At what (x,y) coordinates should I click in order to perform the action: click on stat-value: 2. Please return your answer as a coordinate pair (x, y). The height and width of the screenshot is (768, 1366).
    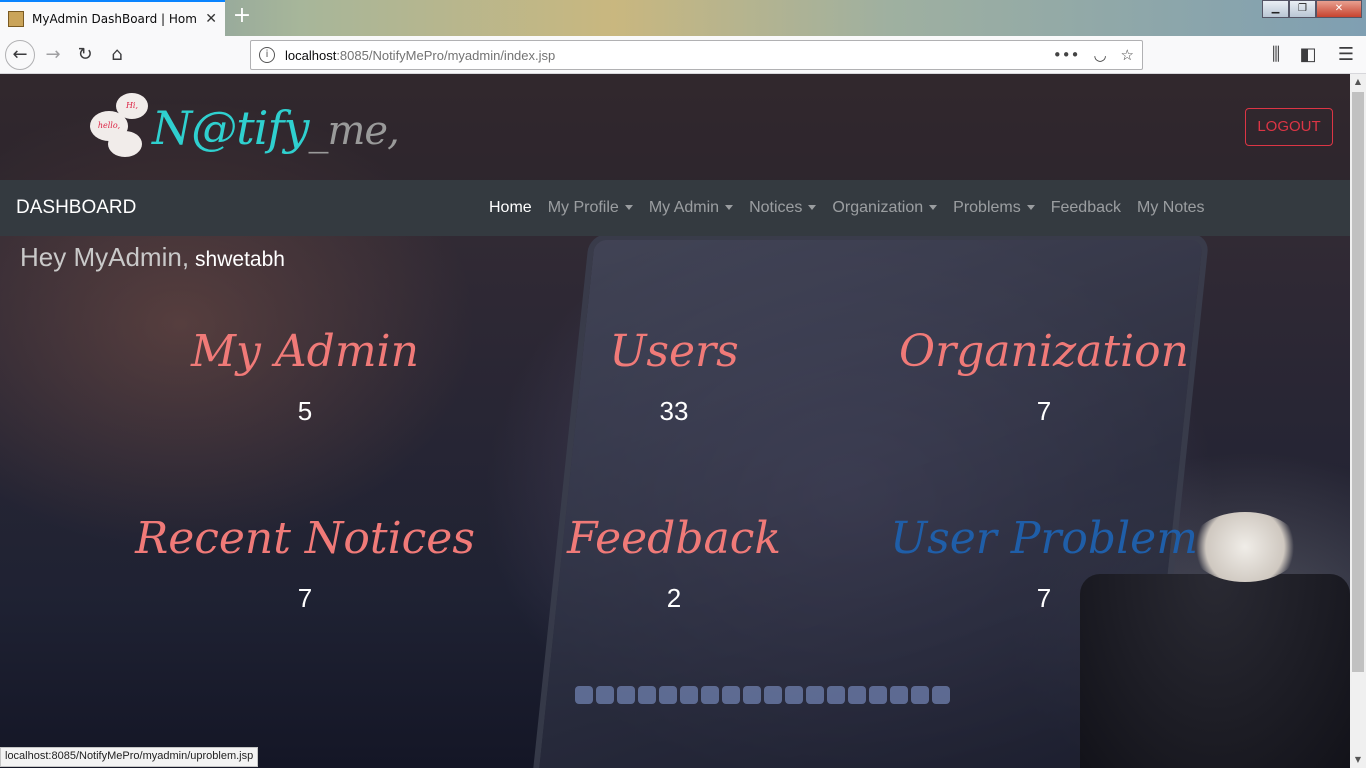
    Looking at the image, I should click on (674, 598).